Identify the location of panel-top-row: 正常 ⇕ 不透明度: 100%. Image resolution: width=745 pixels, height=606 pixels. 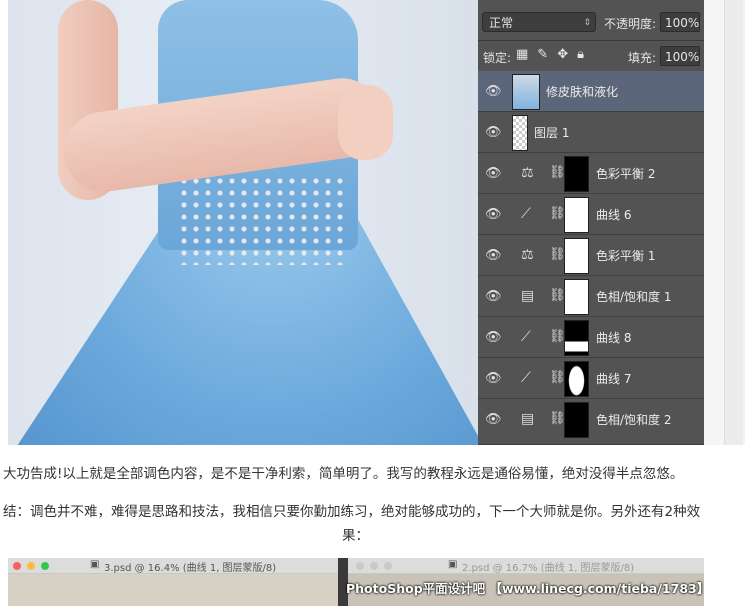
(591, 20).